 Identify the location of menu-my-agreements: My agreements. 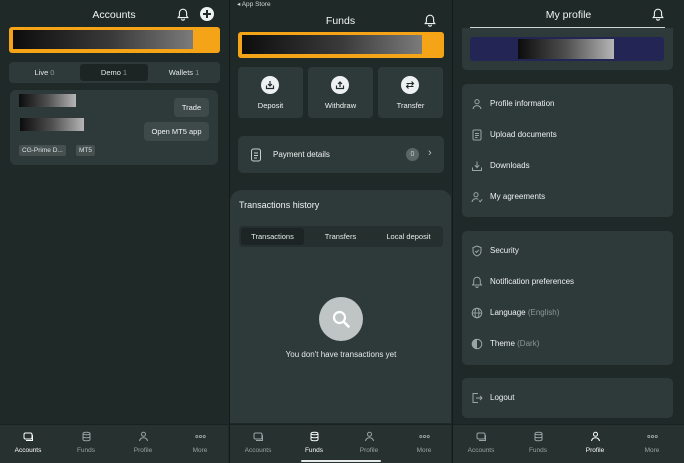
(567, 197).